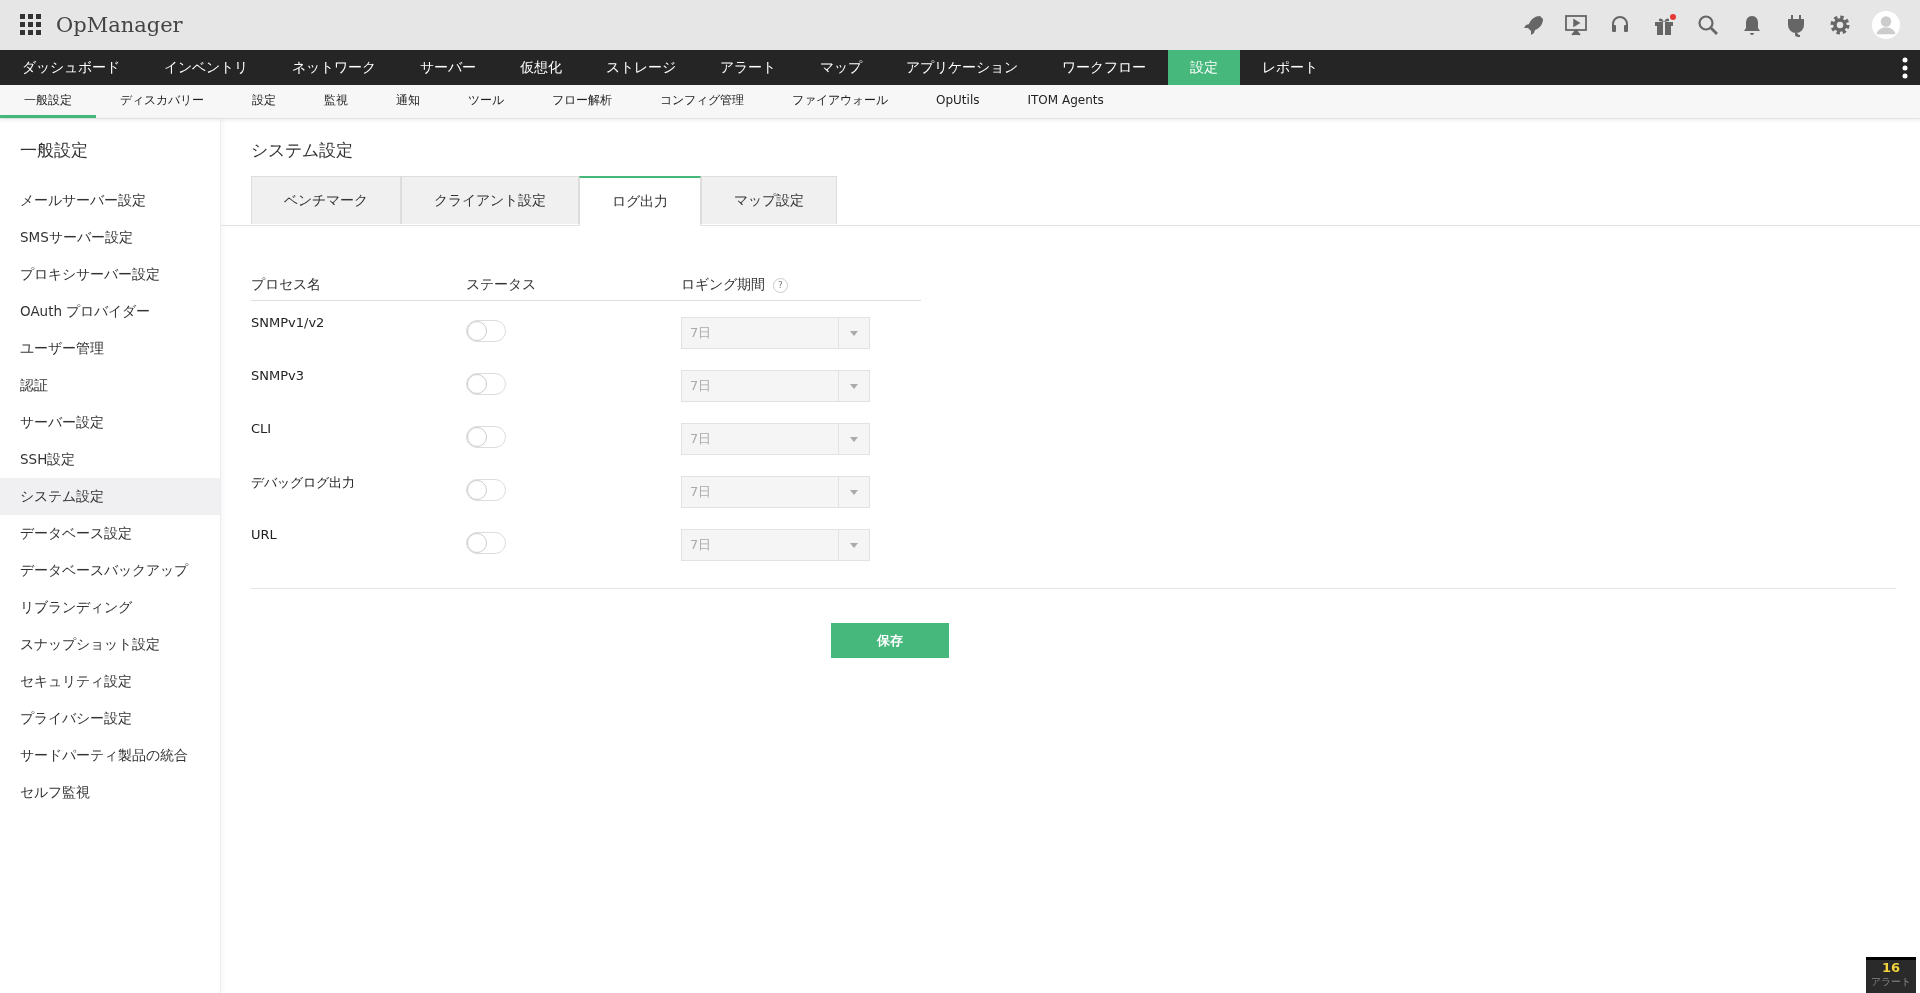 Image resolution: width=1920 pixels, height=993 pixels. I want to click on sidebar-item: セキュリティ設定, so click(110, 681).